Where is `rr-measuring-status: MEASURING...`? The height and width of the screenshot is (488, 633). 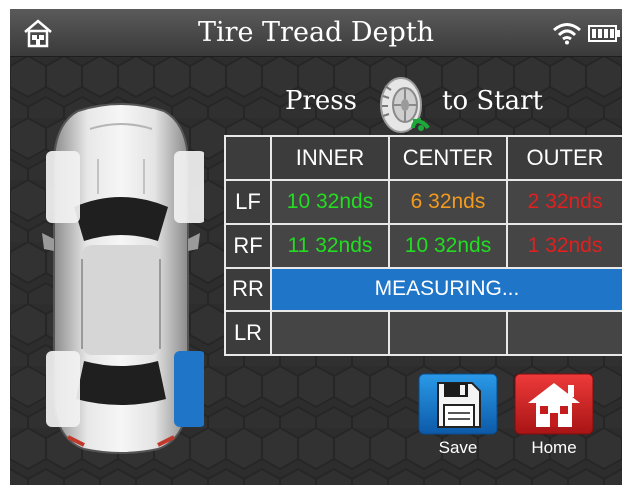
rr-measuring-status: MEASURING... is located at coordinates (446, 289).